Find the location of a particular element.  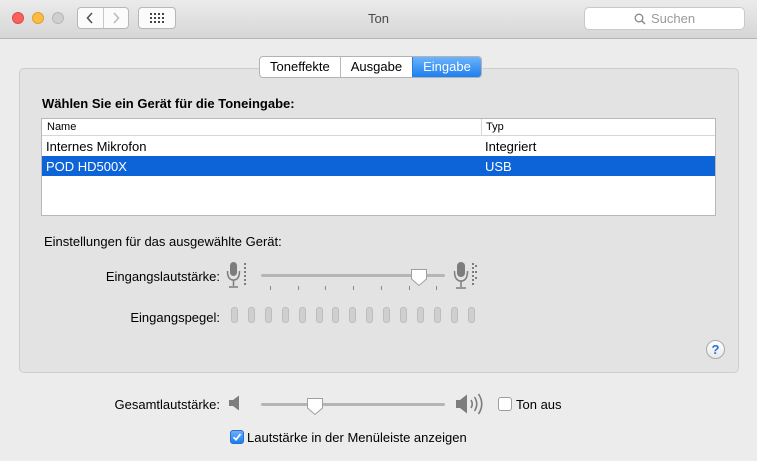

table-row: Internes Mikrofon Integriert is located at coordinates (378, 146).